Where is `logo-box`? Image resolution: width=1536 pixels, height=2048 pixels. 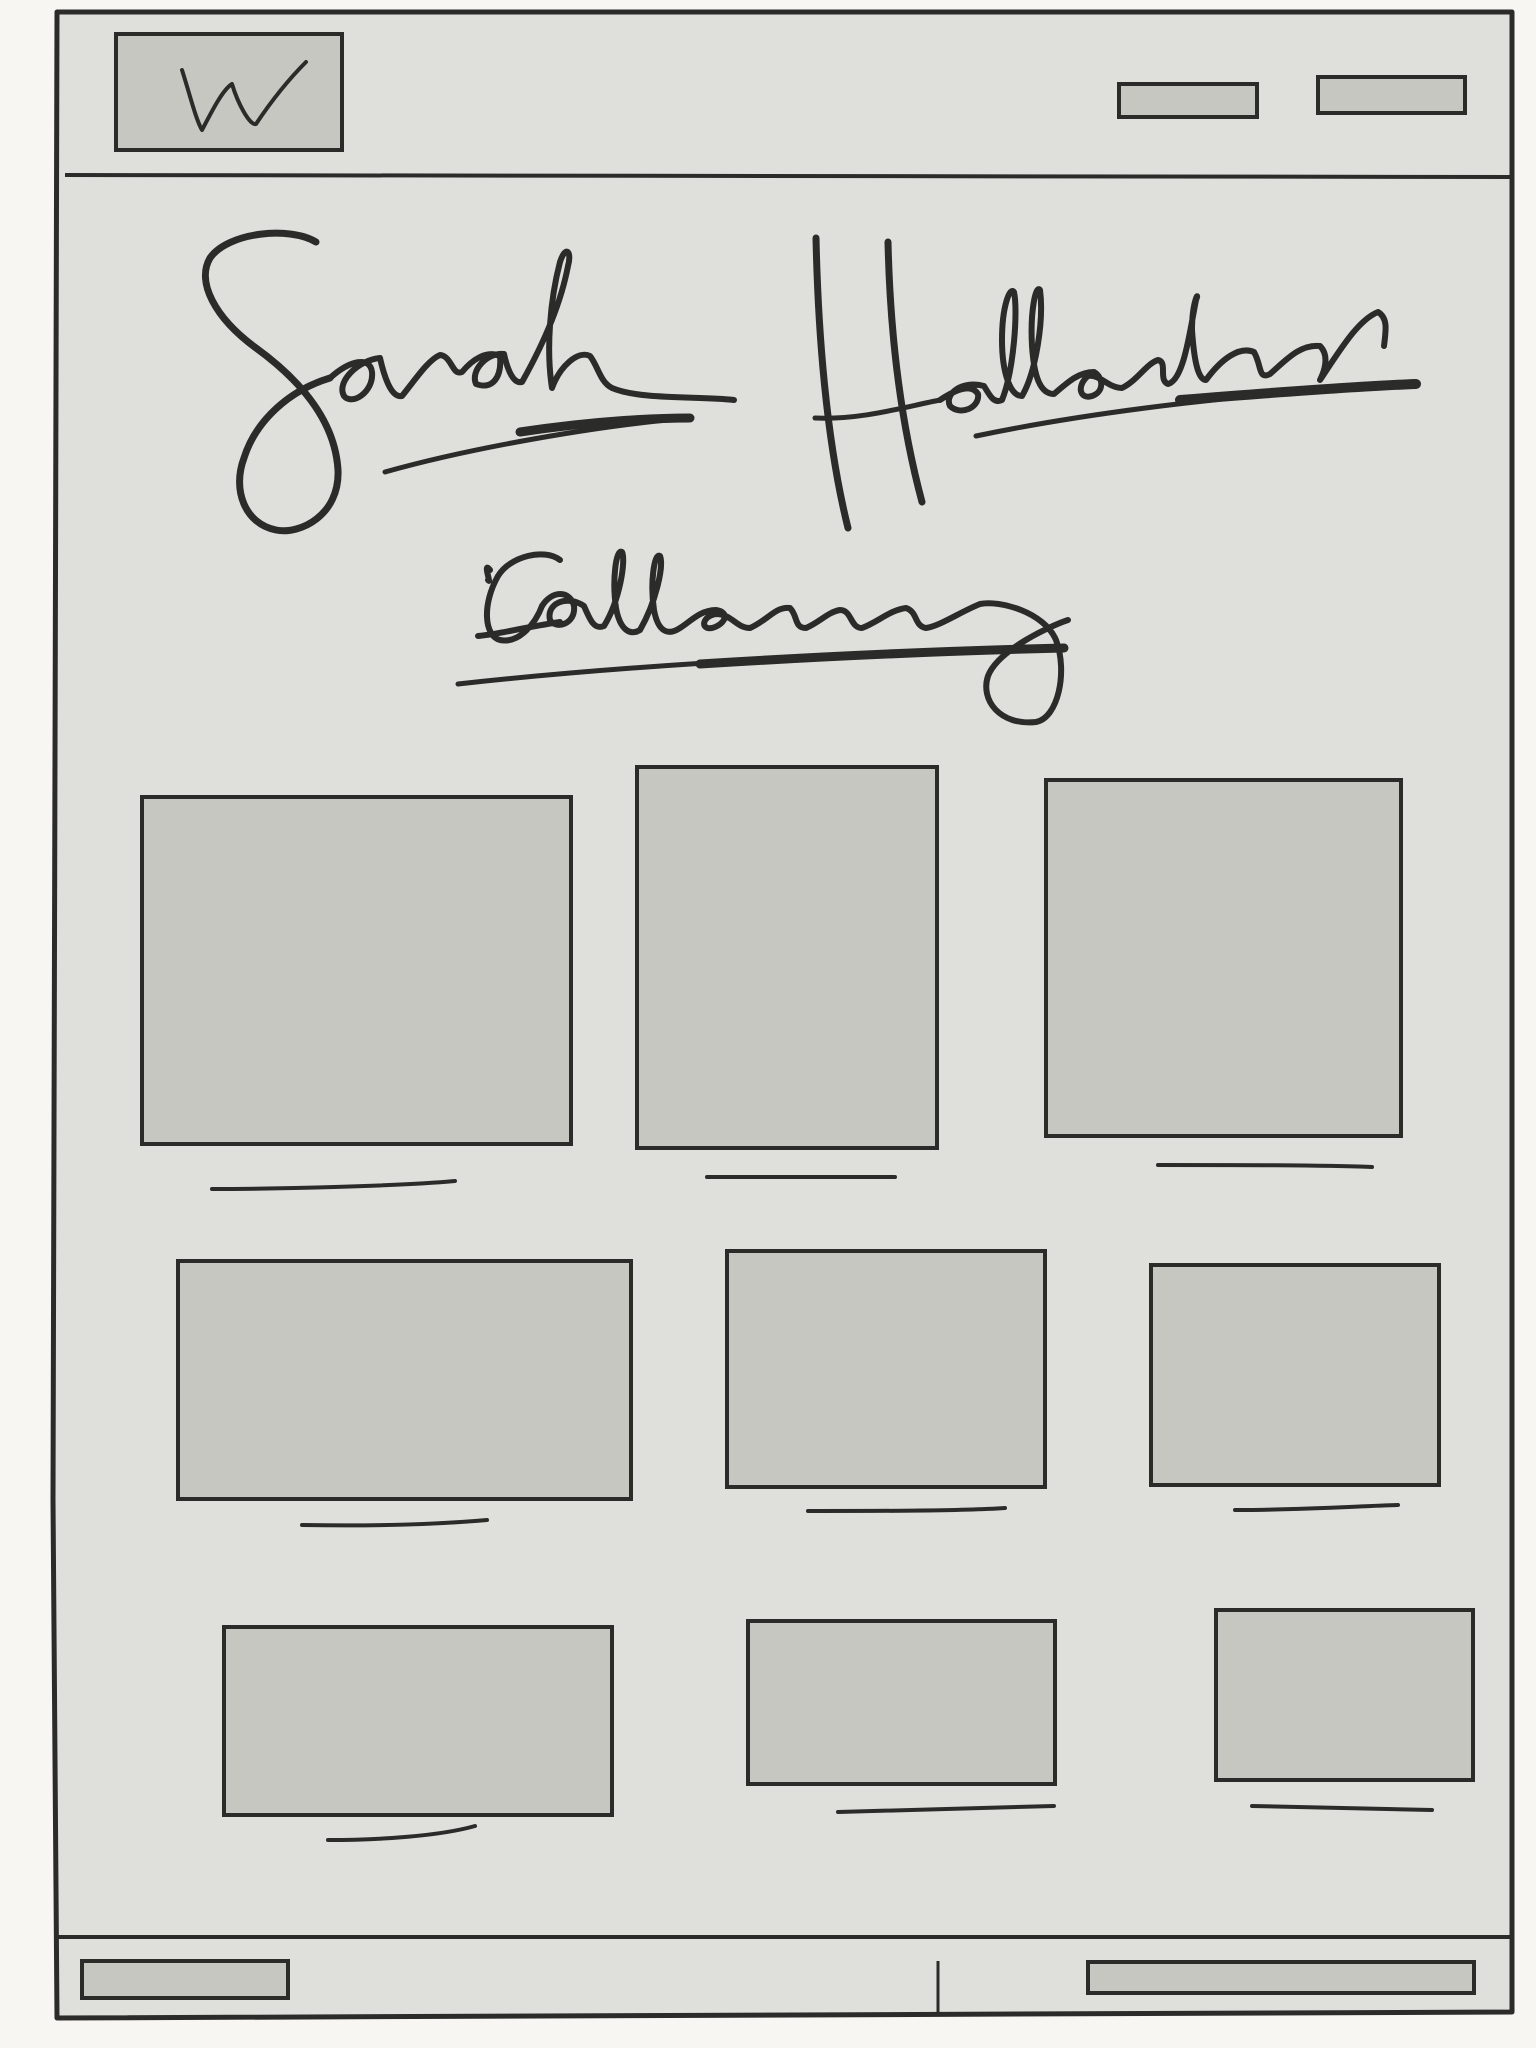
logo-box is located at coordinates (229, 92).